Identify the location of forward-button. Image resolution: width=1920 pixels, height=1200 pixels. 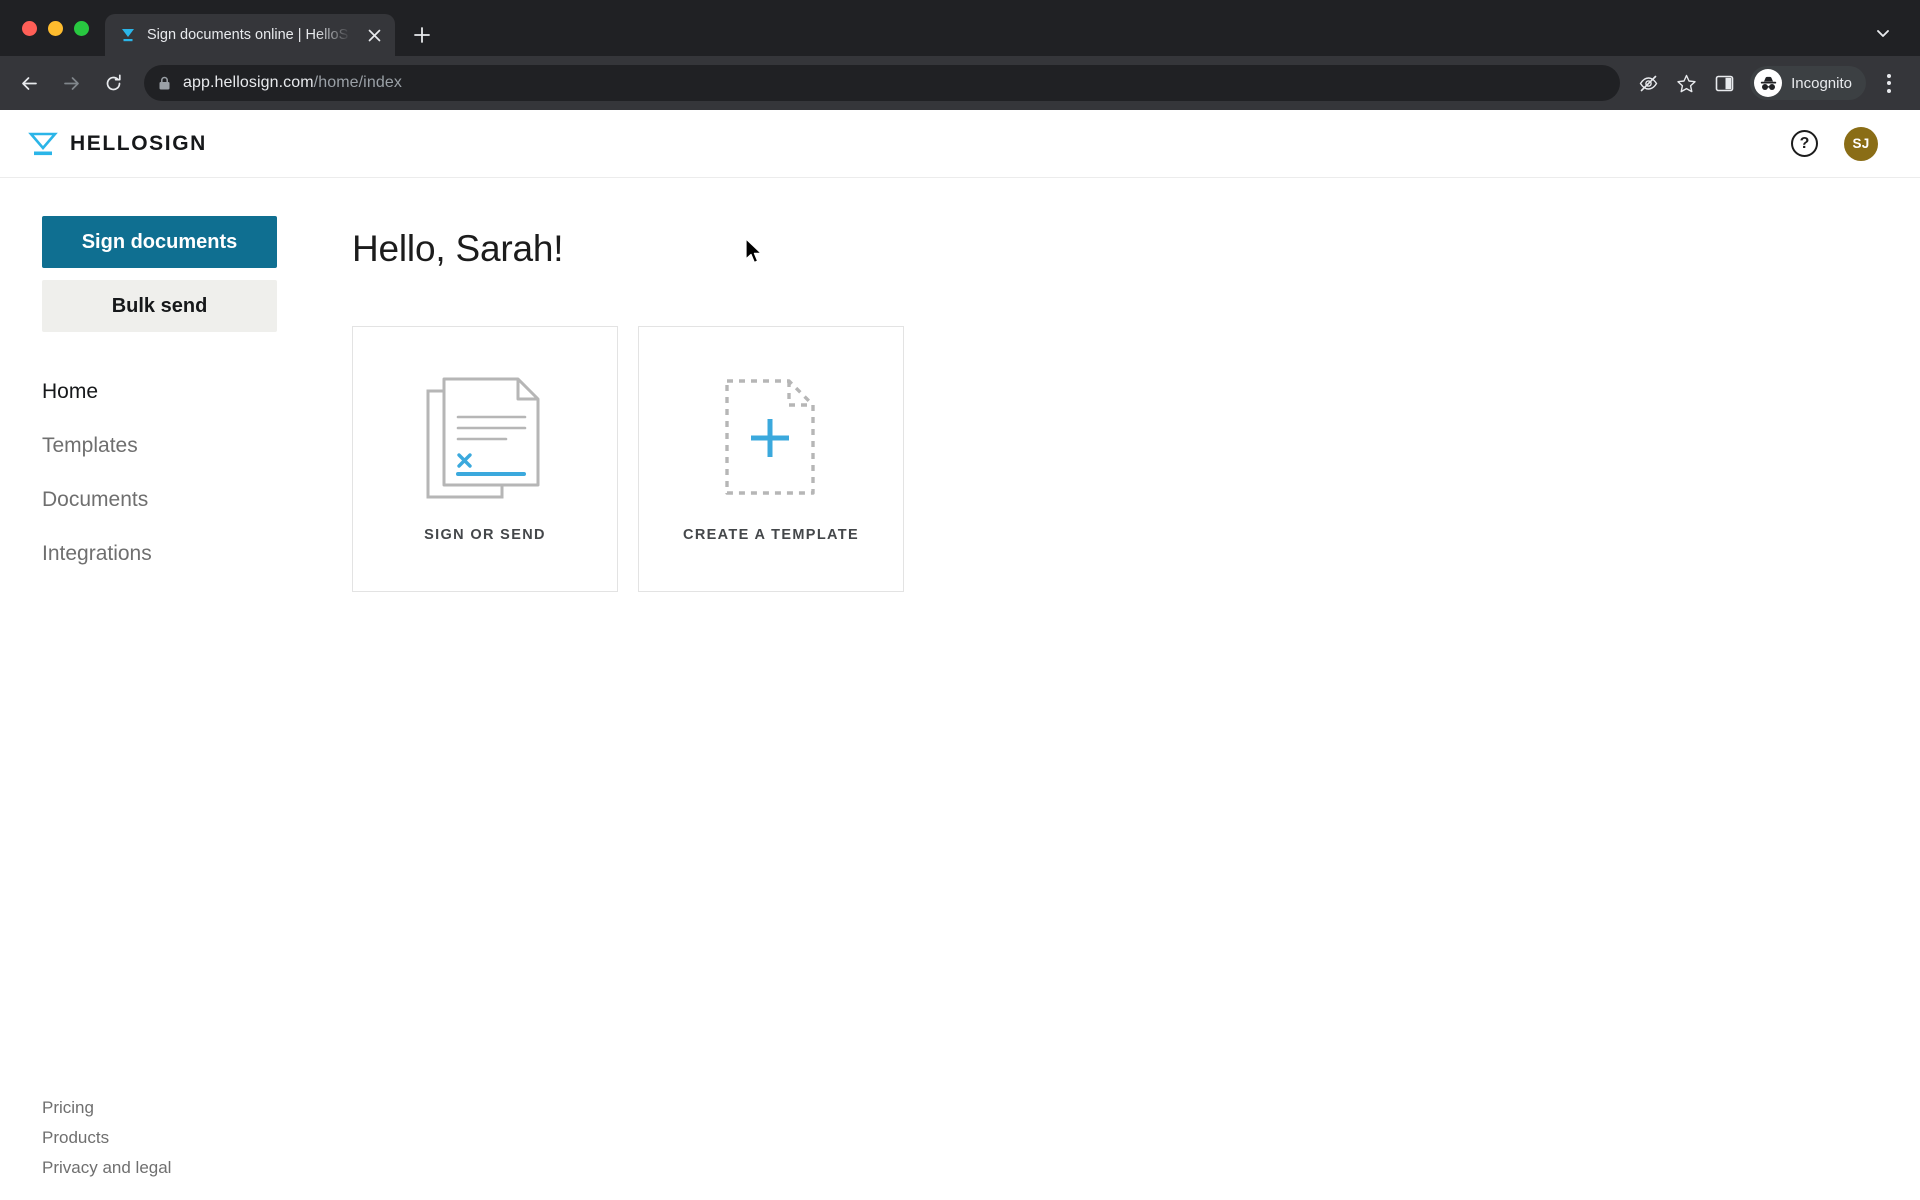
(71, 83).